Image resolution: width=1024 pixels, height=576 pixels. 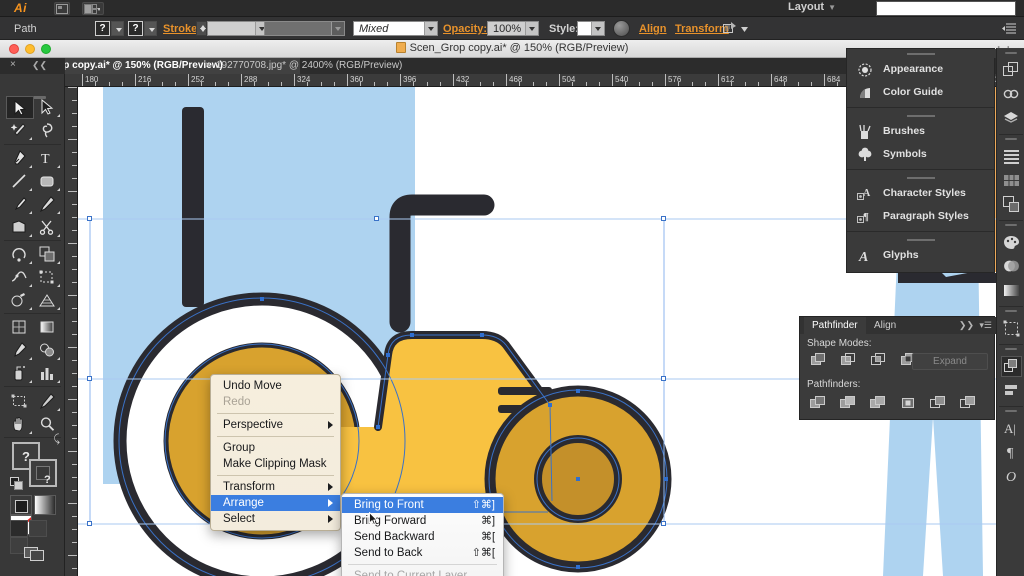 I want to click on vertical-ruler, so click(x=71, y=331).